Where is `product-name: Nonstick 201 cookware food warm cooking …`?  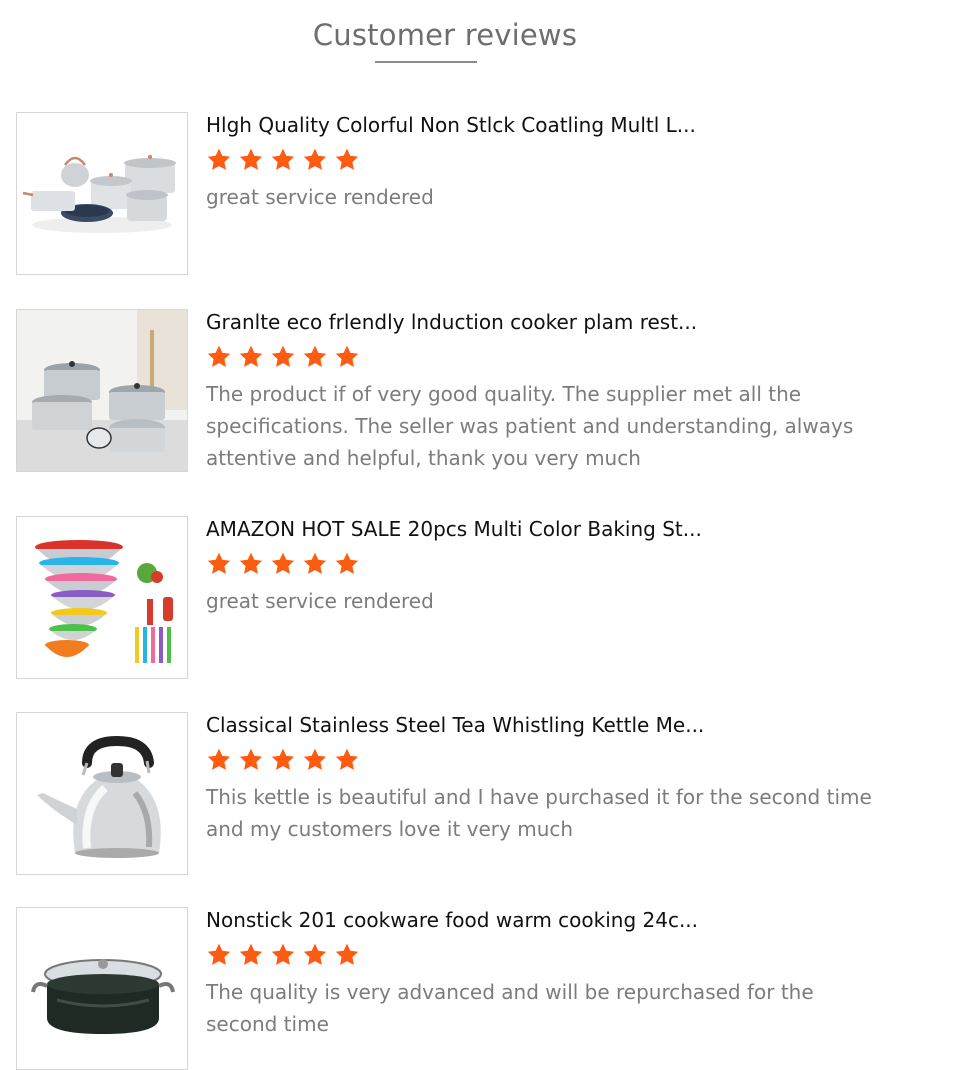
product-name: Nonstick 201 cookware food warm cooking … is located at coordinates (556, 920).